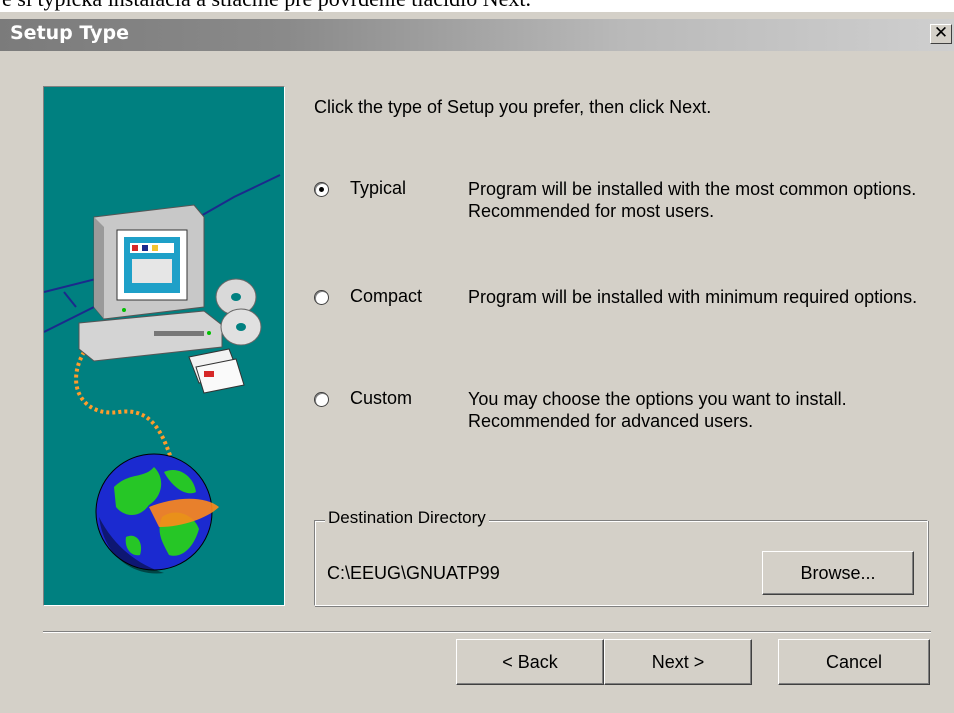  What do you see at coordinates (162, 374) in the screenshot?
I see `computer-globe-icon` at bounding box center [162, 374].